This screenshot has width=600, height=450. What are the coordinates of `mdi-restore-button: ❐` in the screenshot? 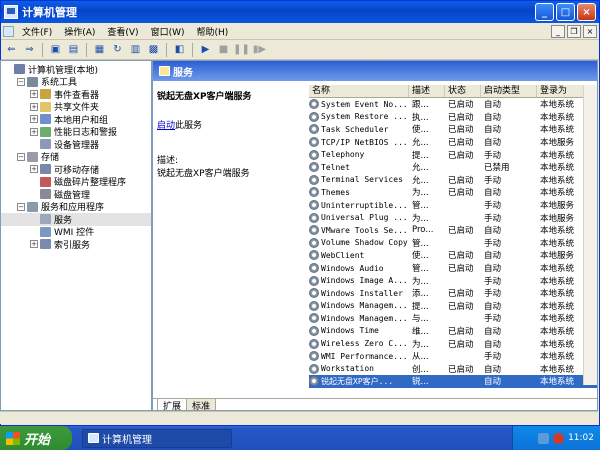 It's located at (574, 31).